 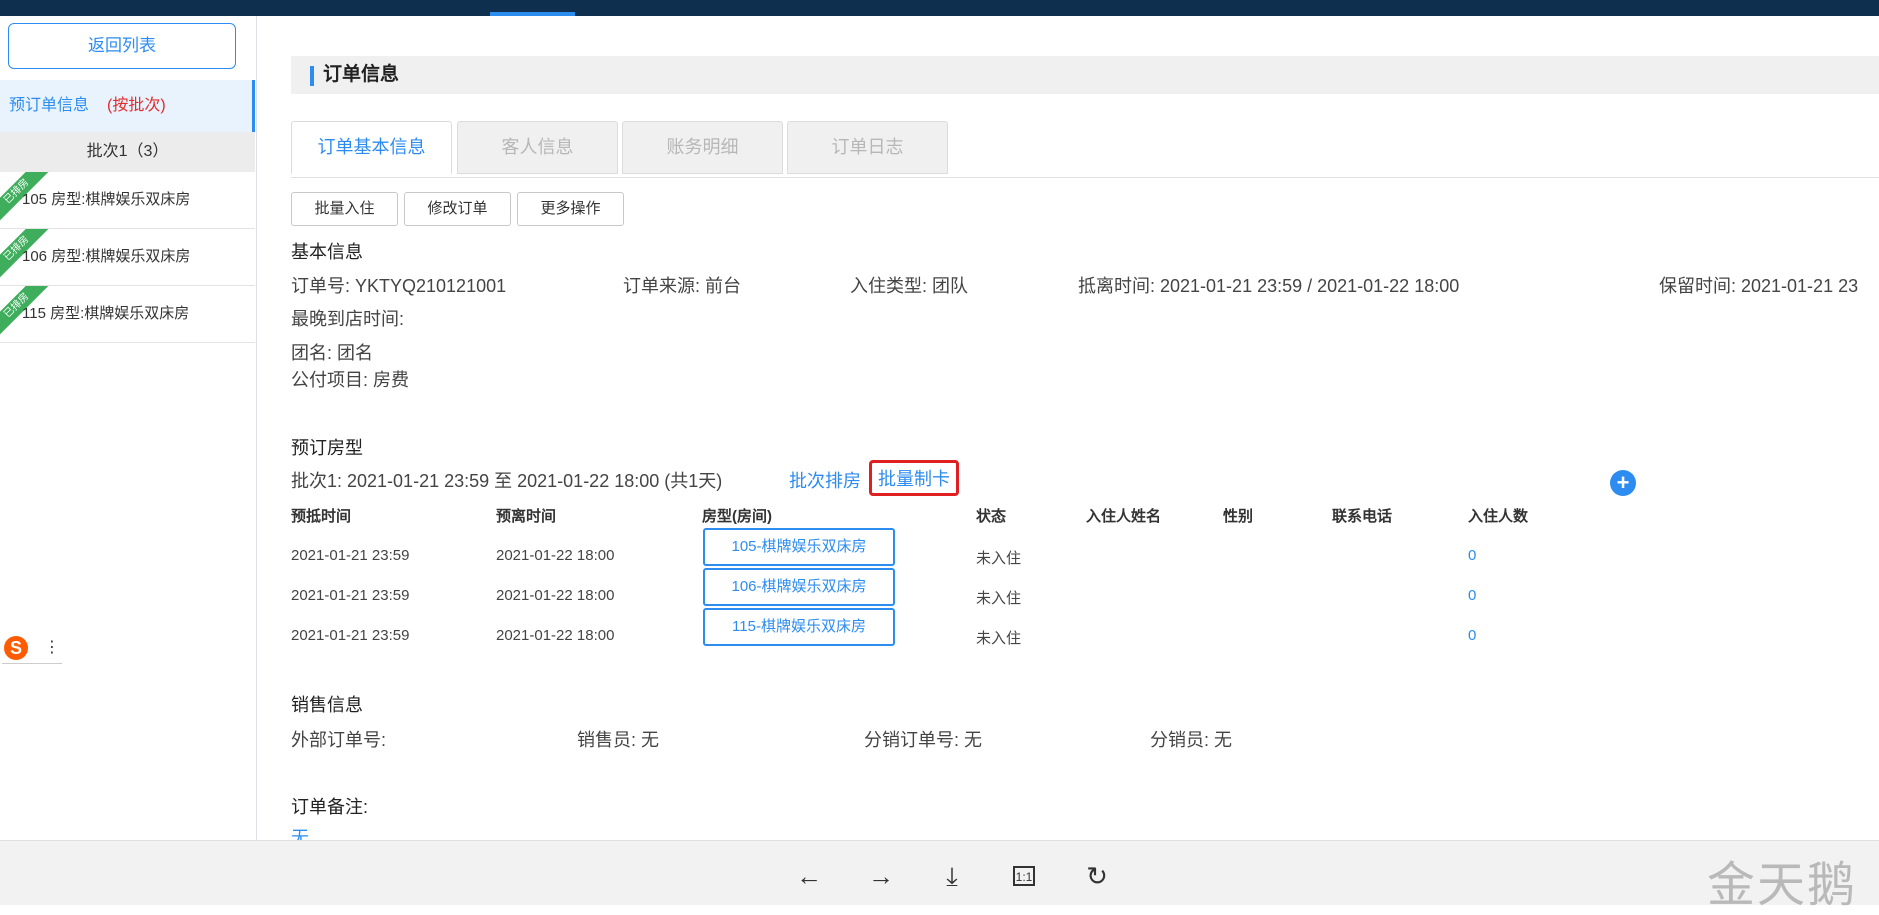 I want to click on checkin-type: 入住类型: 团队, so click(x=909, y=286).